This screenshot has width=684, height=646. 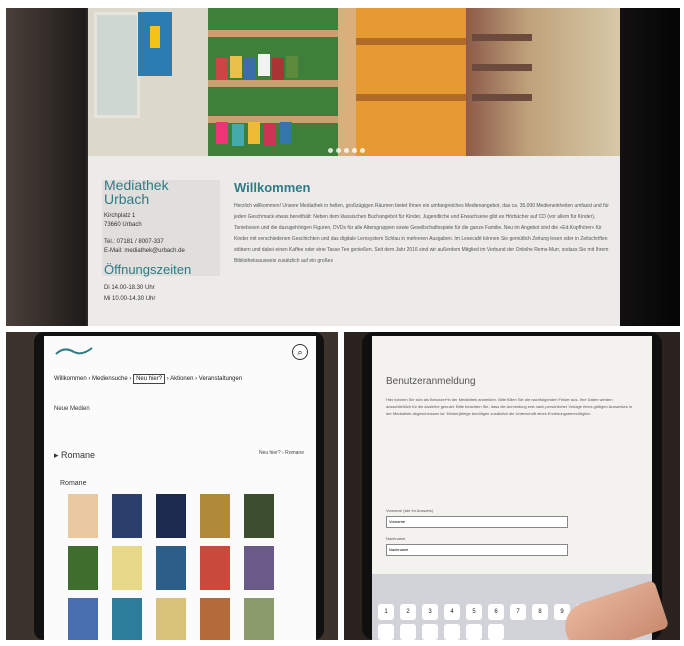 I want to click on book-cover-grid, so click(x=185, y=567).